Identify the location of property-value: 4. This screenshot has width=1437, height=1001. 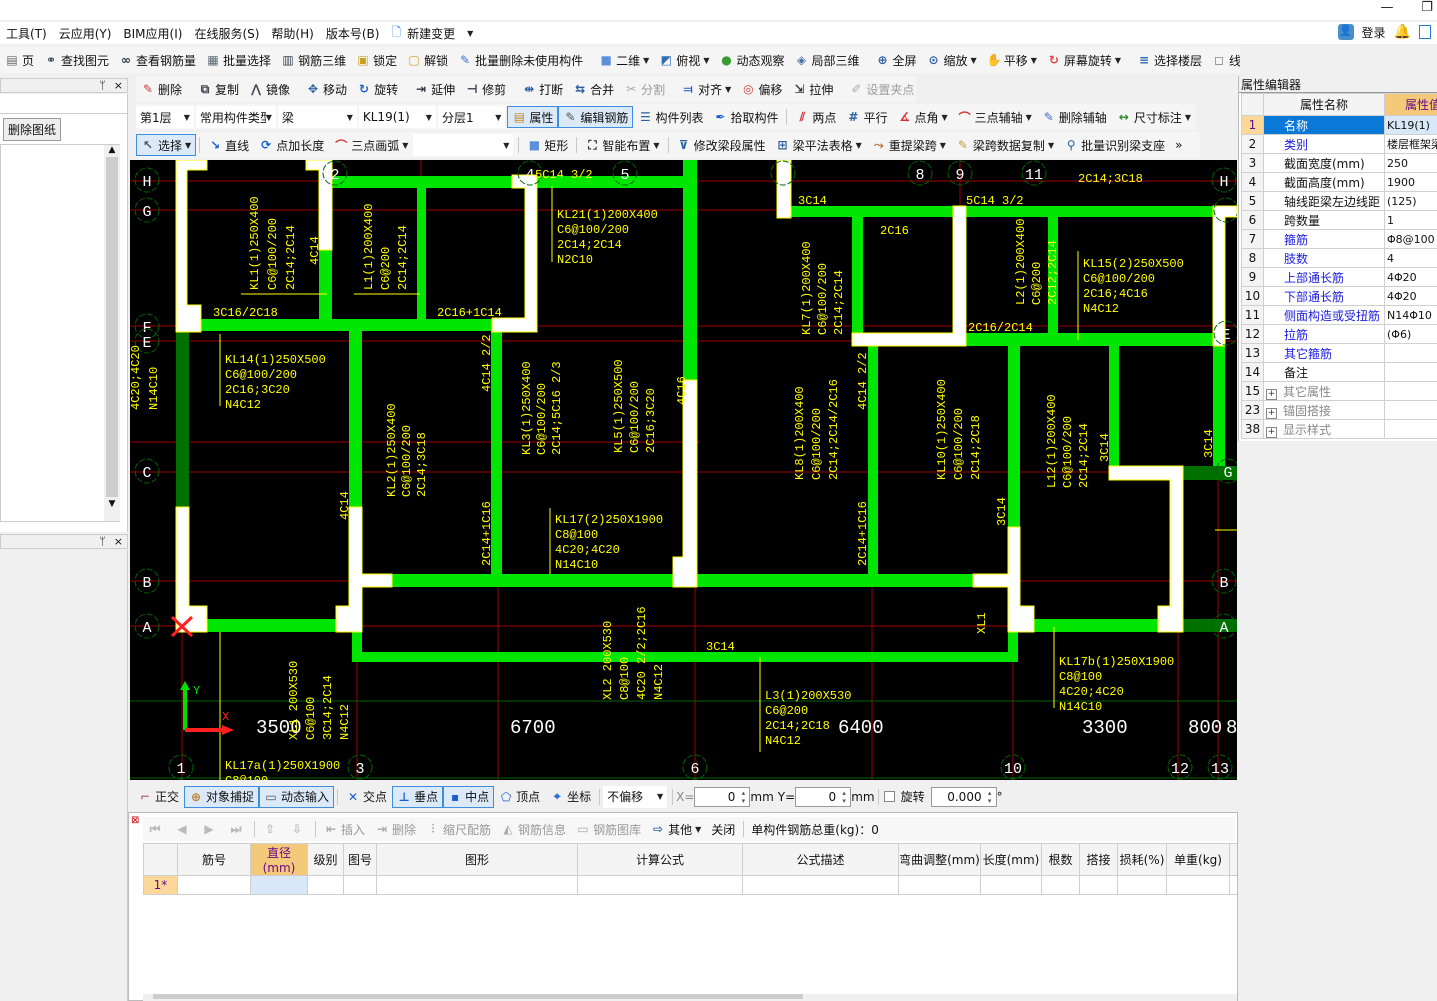
(1410, 258).